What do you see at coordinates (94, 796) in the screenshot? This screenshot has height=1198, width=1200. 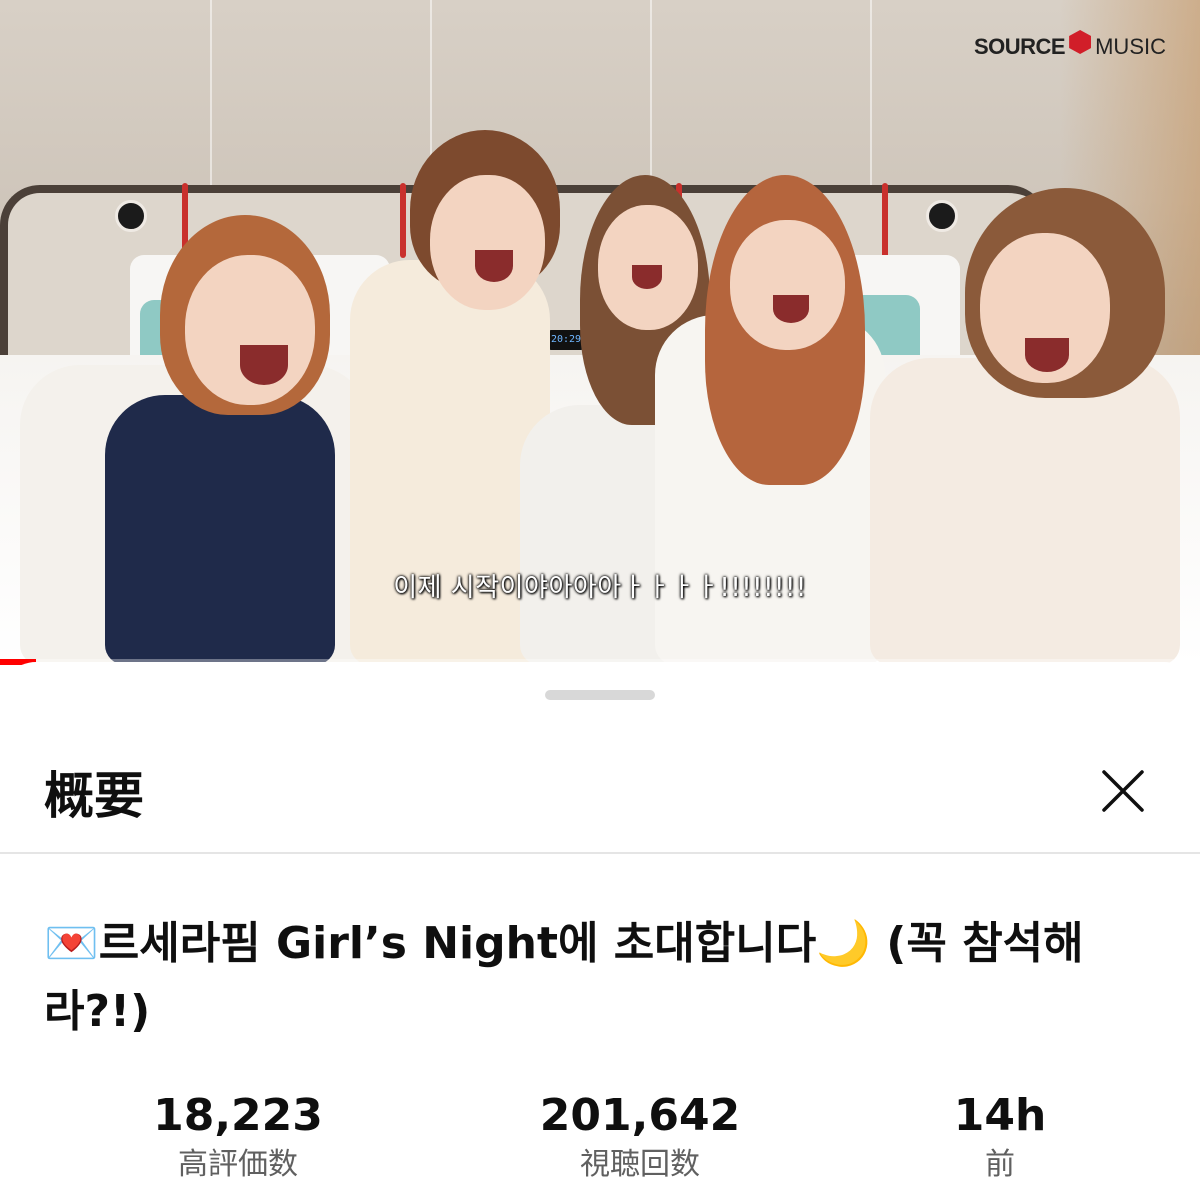 I see `sheet-title: 概要` at bounding box center [94, 796].